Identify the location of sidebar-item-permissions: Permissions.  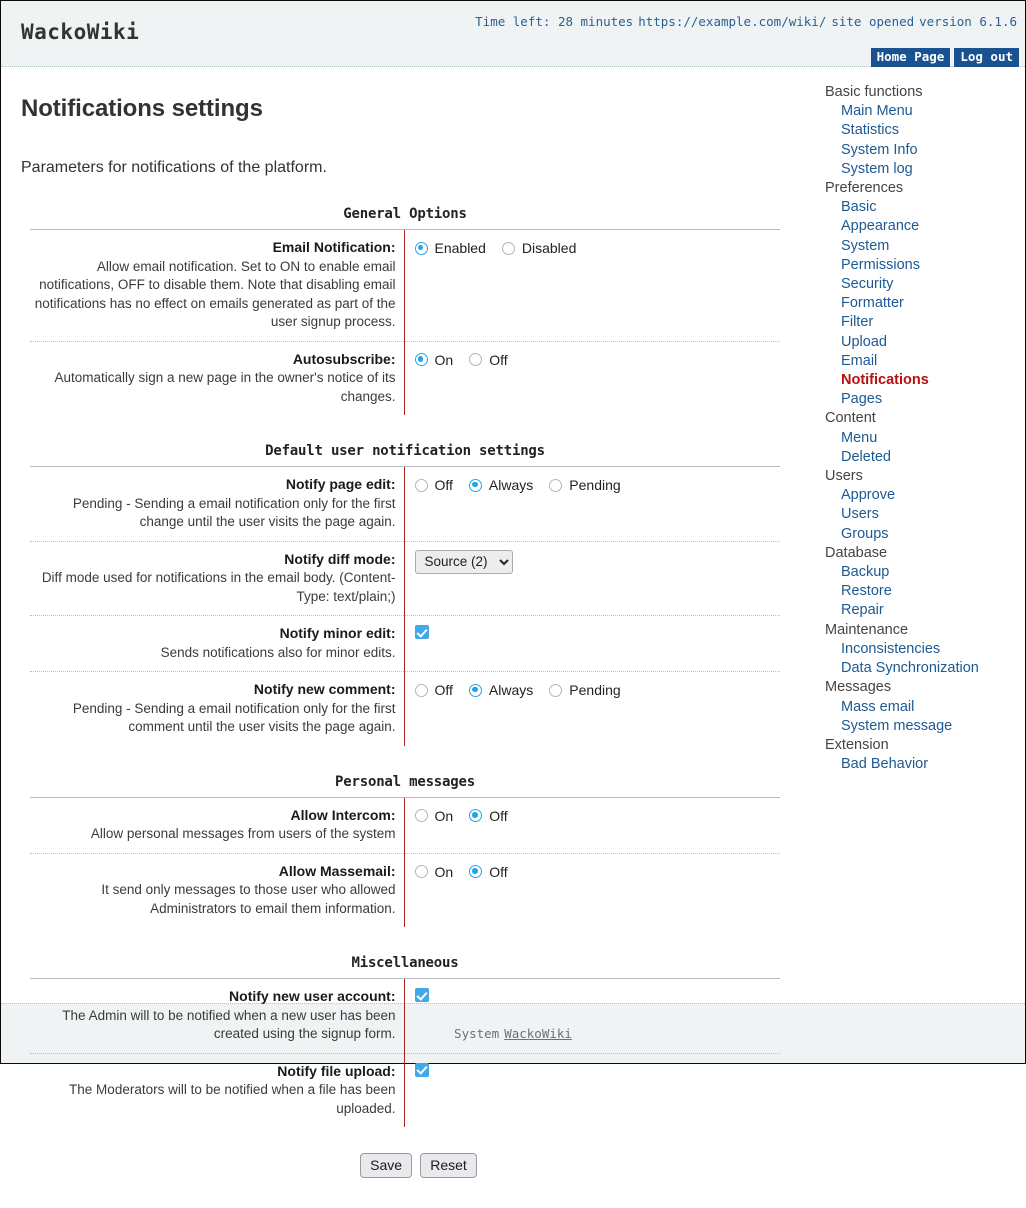
(922, 265).